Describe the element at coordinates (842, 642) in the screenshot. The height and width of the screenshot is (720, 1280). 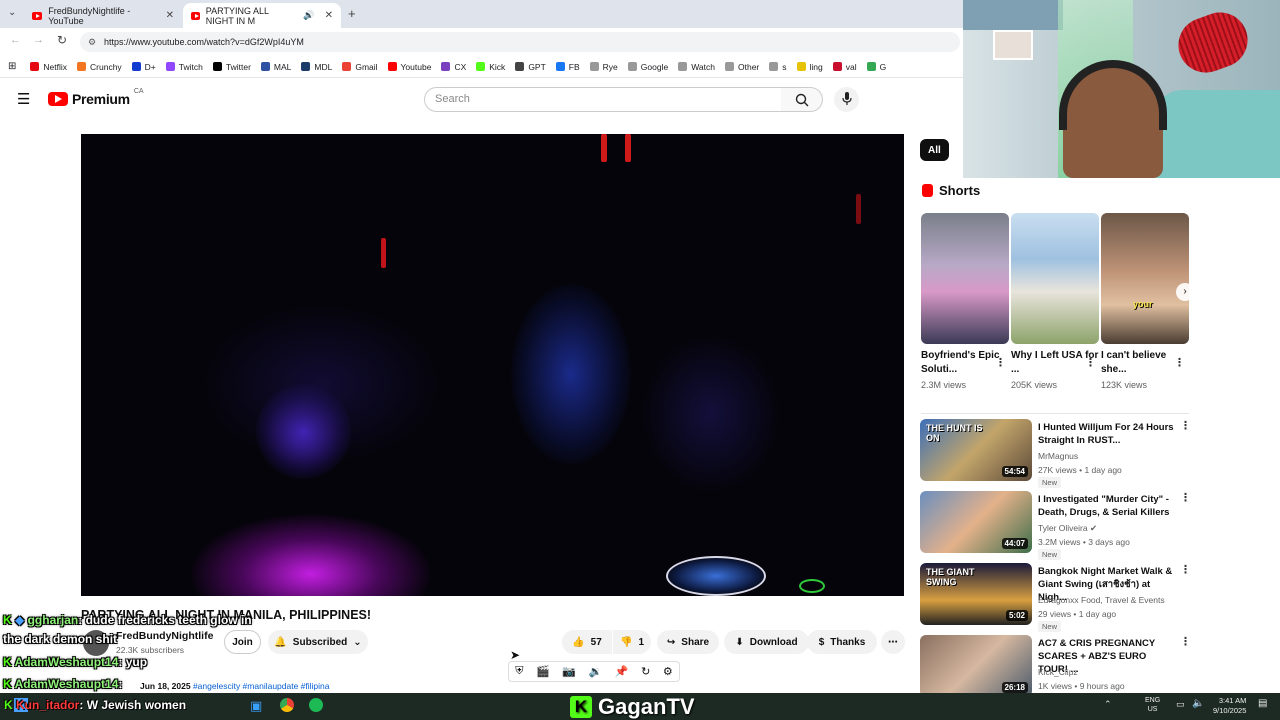
I see `thanks-button: $ Thanks` at that location.